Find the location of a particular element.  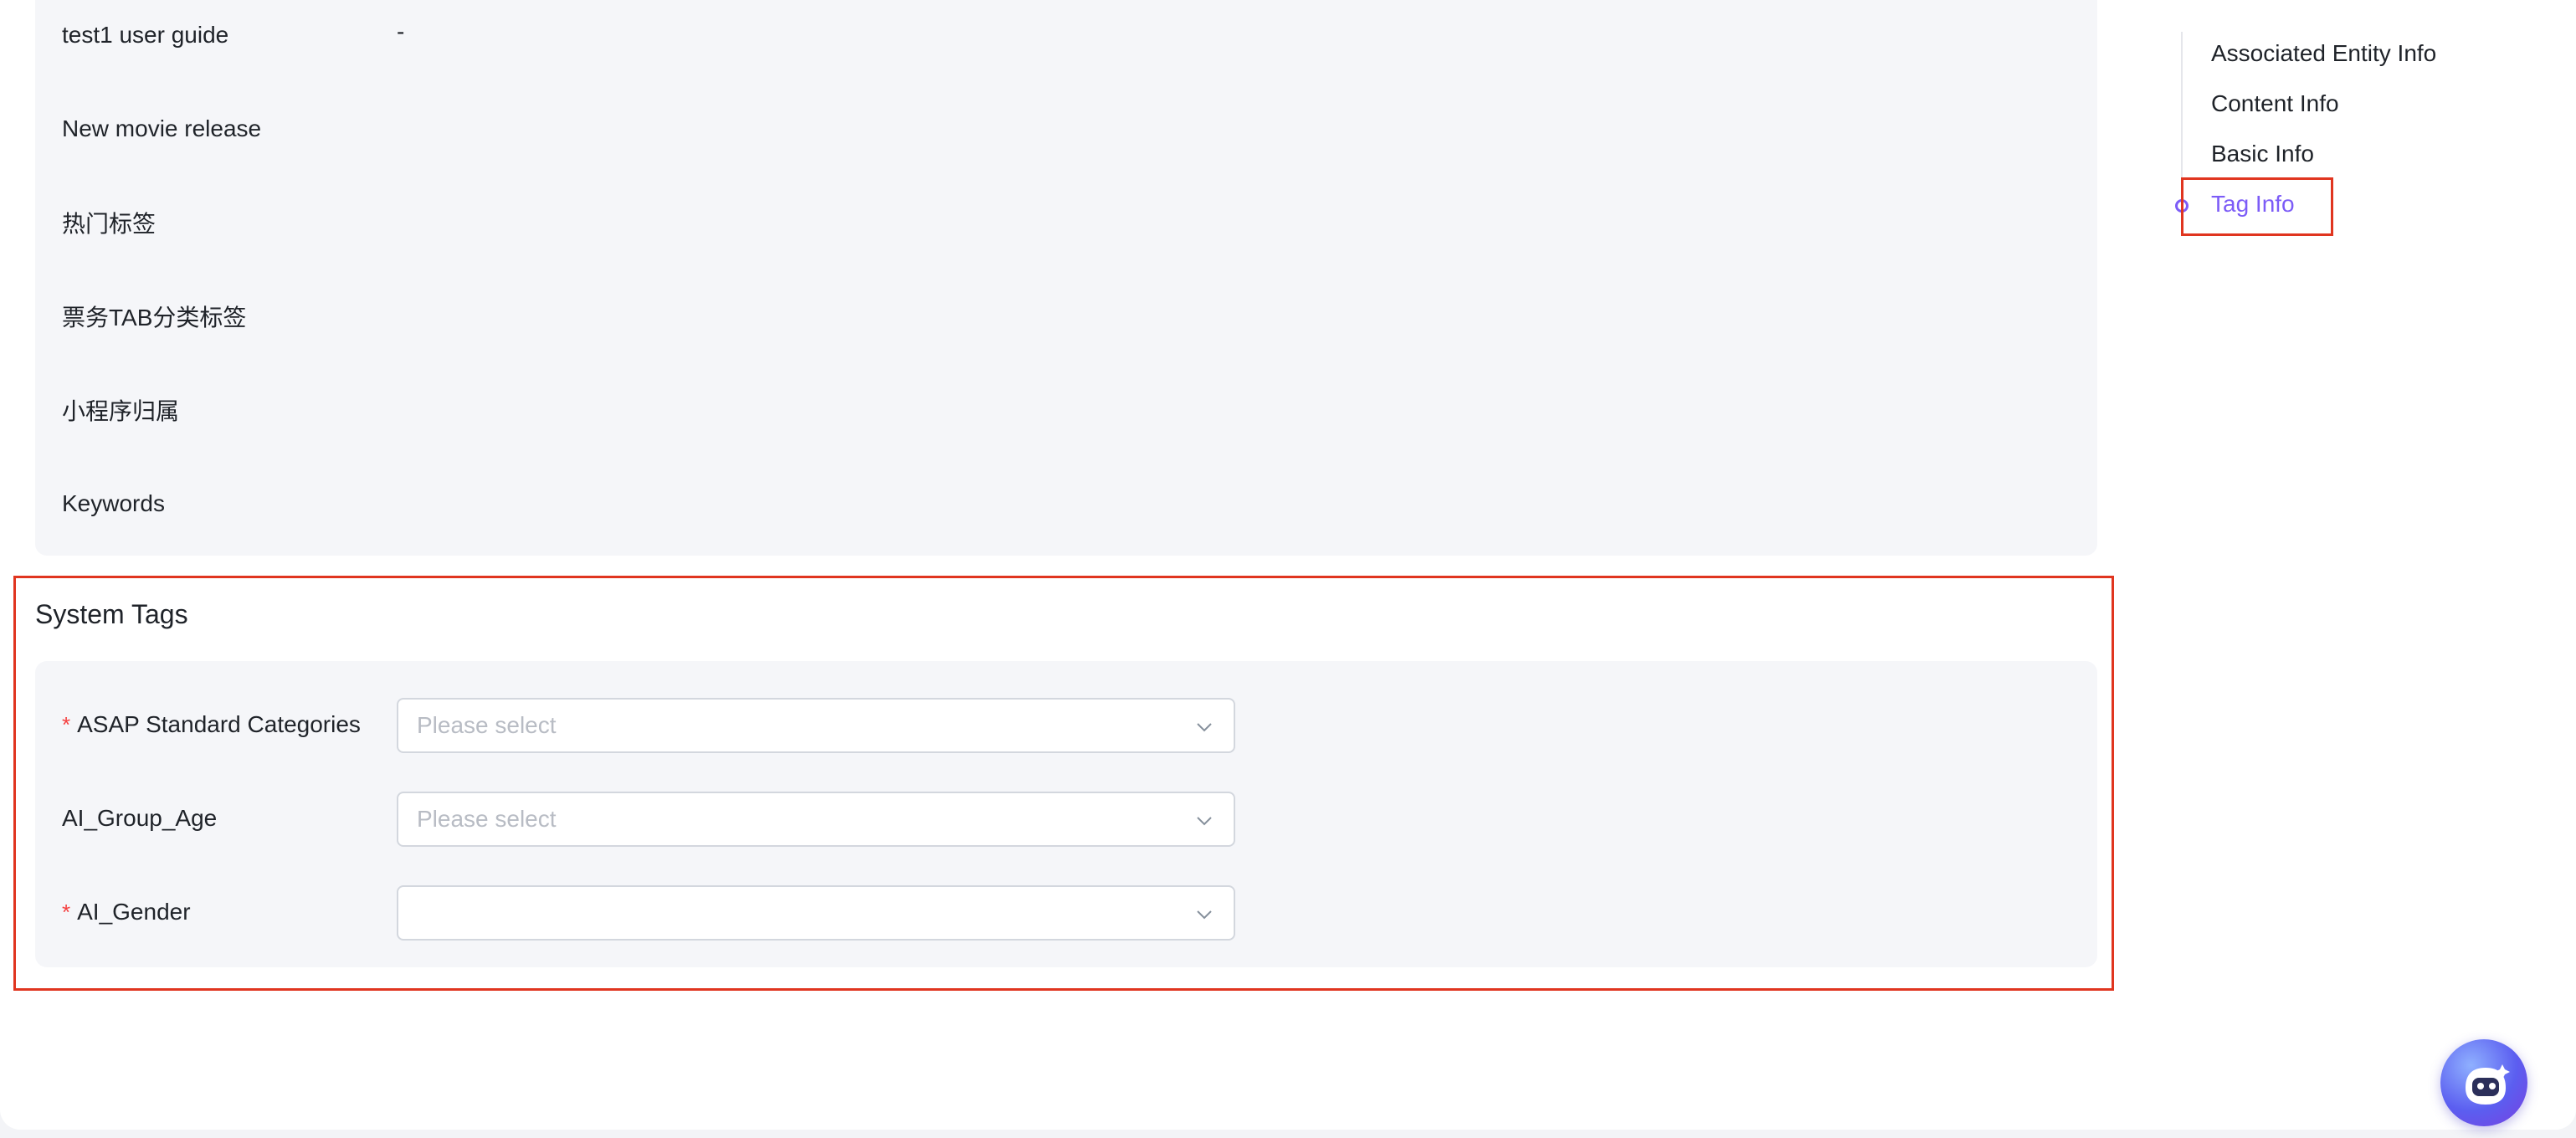

field-label-asap-categories: * ASAP Standard Categories is located at coordinates (211, 724).